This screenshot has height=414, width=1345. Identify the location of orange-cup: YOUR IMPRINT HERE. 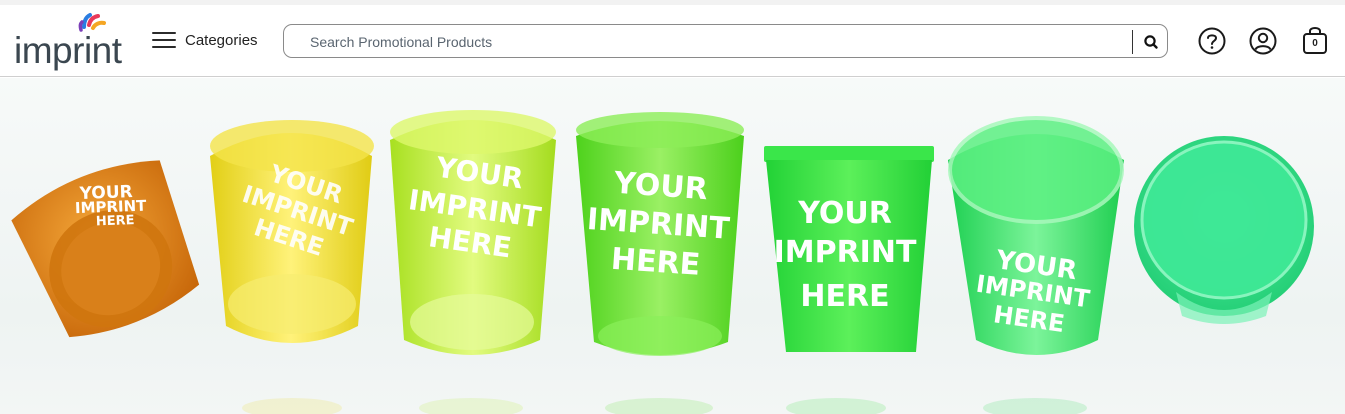
(105, 249).